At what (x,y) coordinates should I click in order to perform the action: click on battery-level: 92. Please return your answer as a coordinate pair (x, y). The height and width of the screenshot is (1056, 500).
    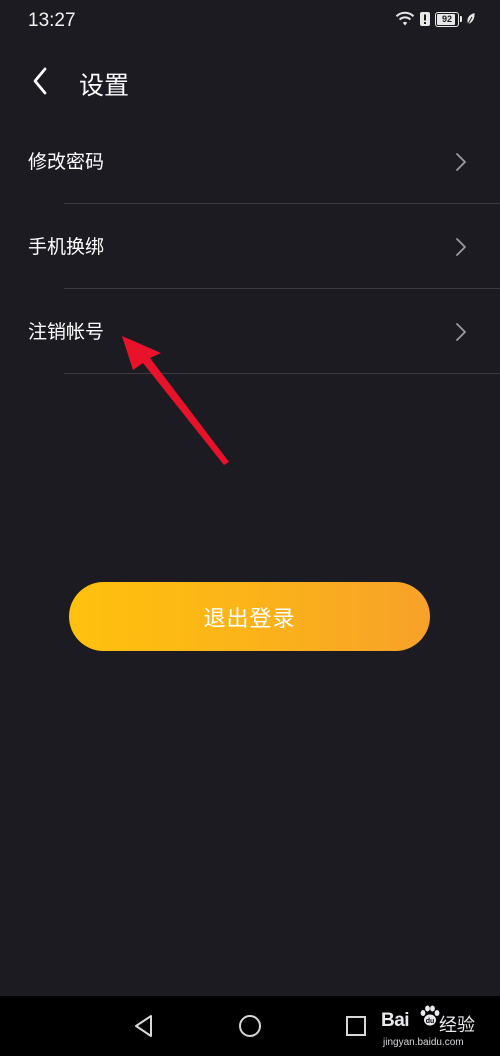
    Looking at the image, I should click on (446, 19).